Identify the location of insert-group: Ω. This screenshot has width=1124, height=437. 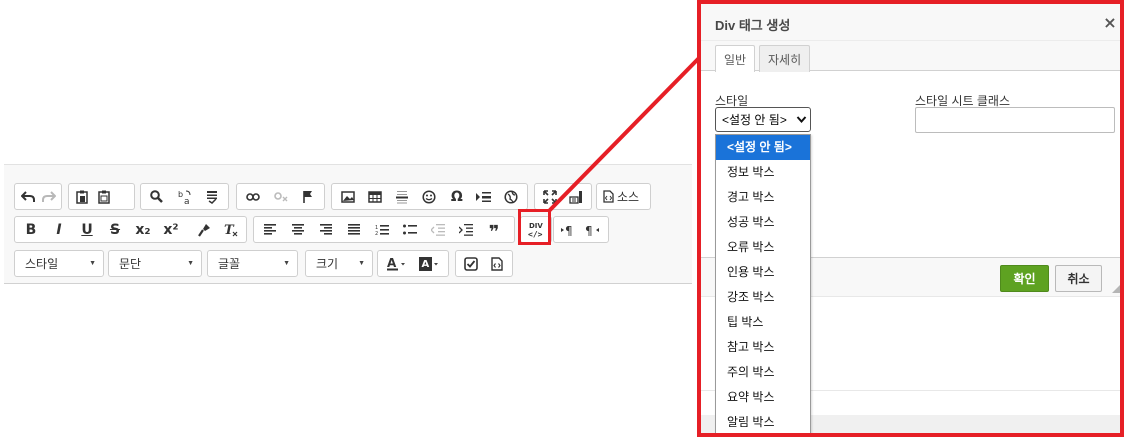
(429, 196).